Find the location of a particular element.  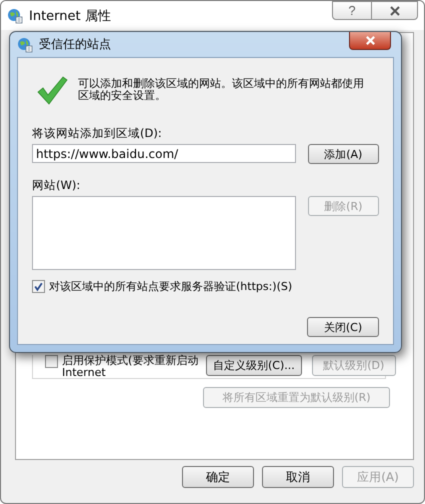

checkbox-label: 对该区域中的所有站点要求服务器验证(https:)(S) is located at coordinates (170, 286).